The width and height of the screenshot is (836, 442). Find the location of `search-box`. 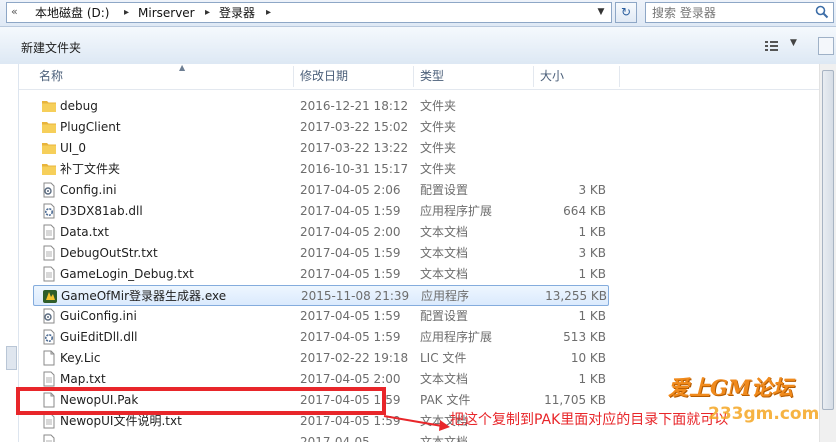

search-box is located at coordinates (739, 12).